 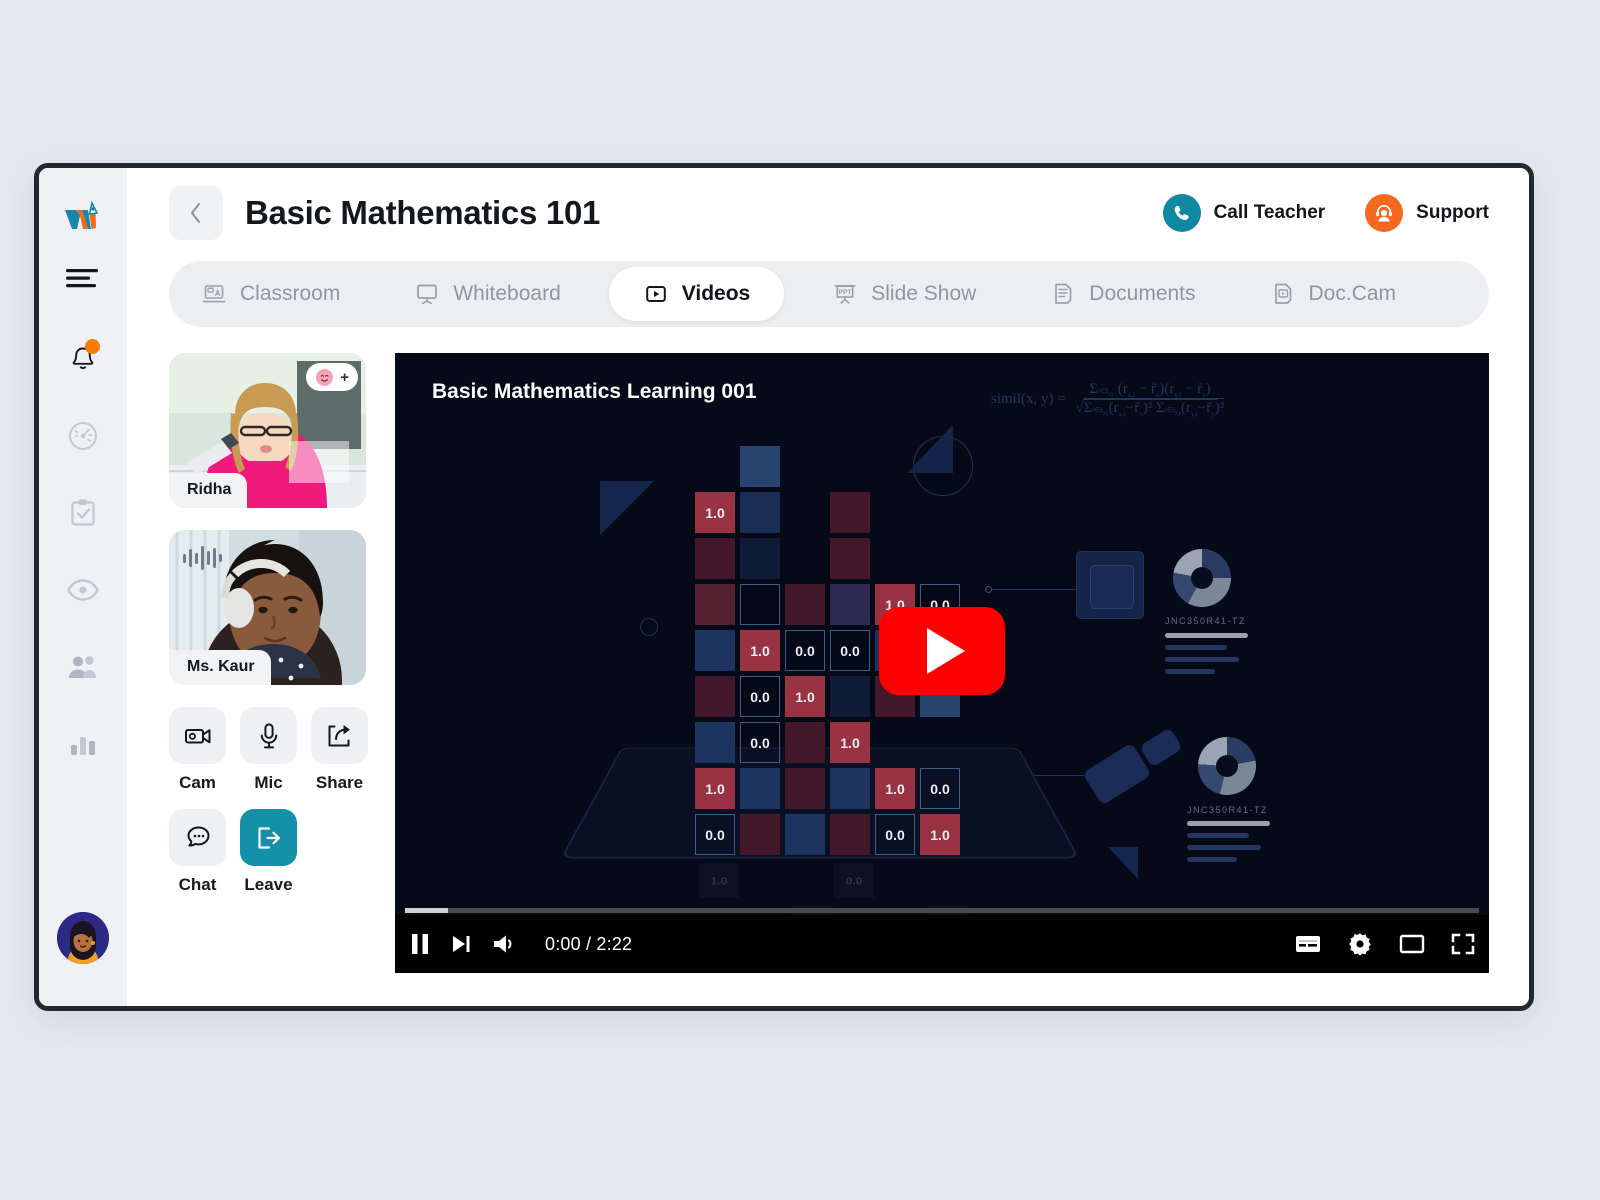 I want to click on gear-icon, so click(x=1360, y=944).